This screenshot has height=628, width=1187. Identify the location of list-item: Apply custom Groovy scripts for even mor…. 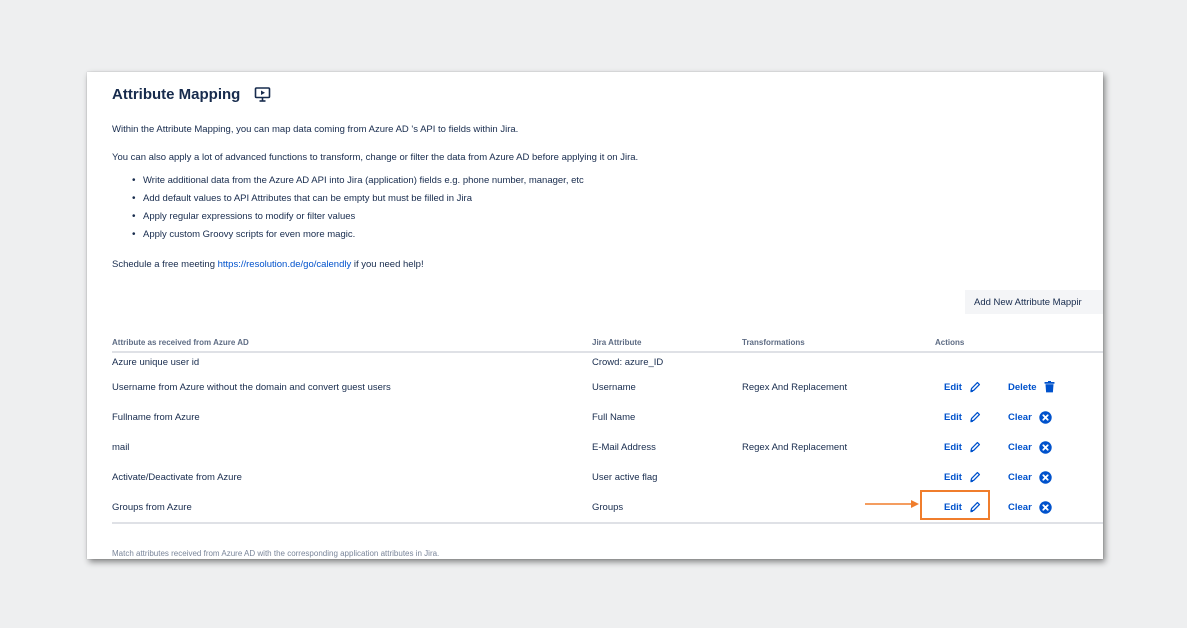
(358, 235).